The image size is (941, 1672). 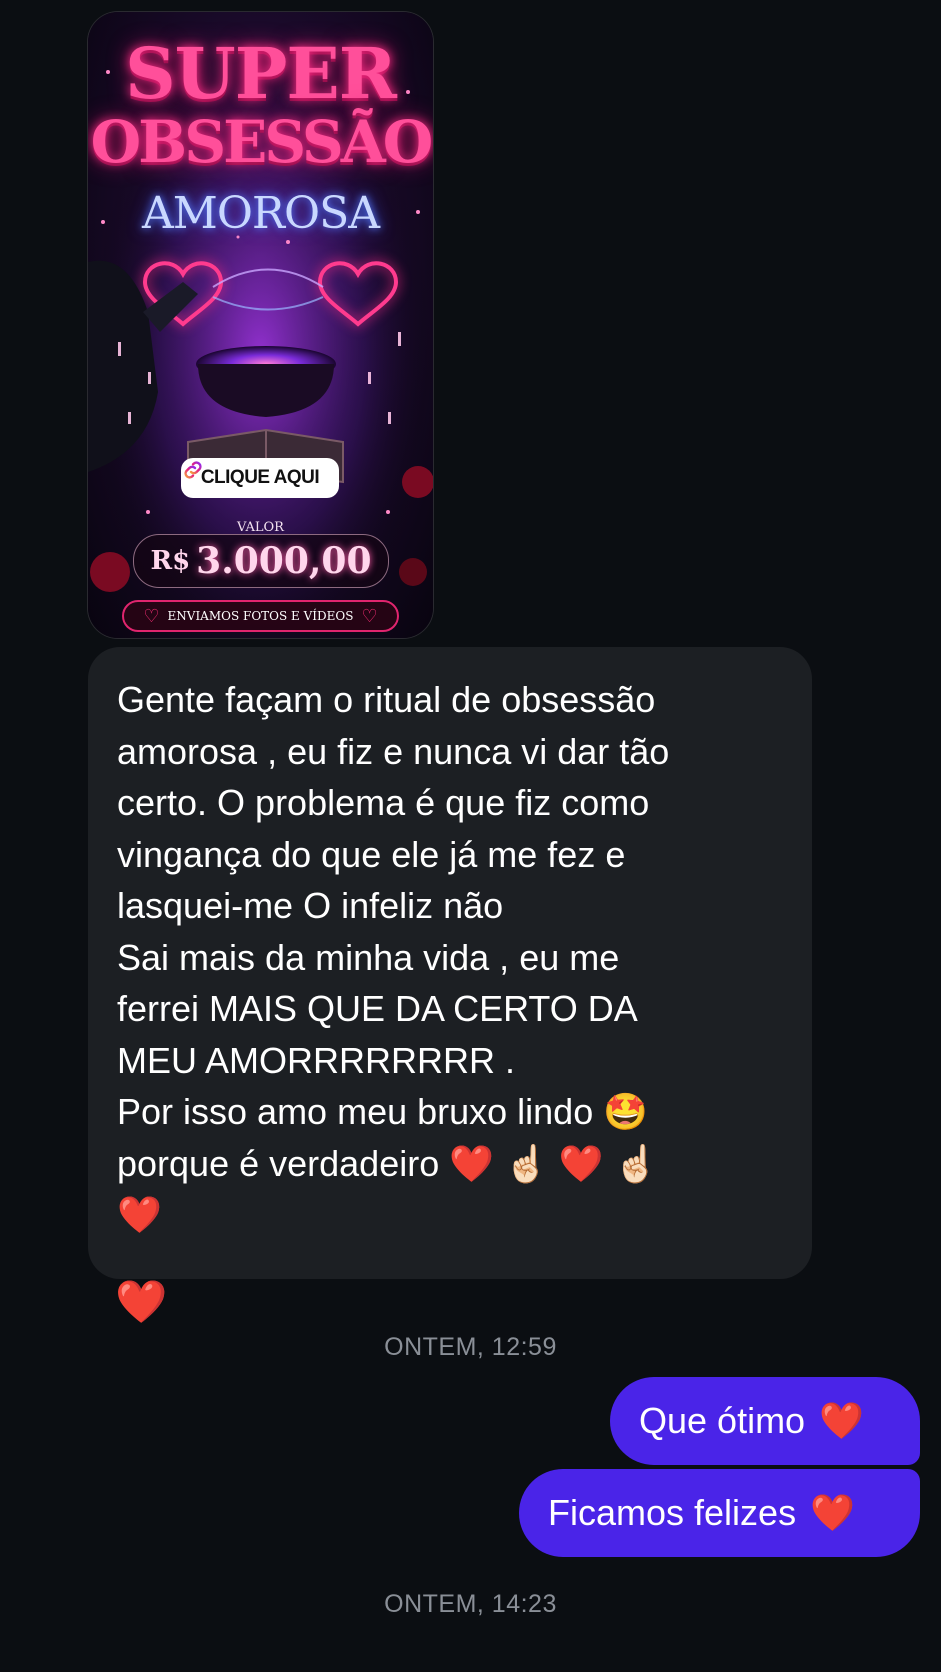 What do you see at coordinates (261, 73) in the screenshot?
I see `story-title-super: SUPER` at bounding box center [261, 73].